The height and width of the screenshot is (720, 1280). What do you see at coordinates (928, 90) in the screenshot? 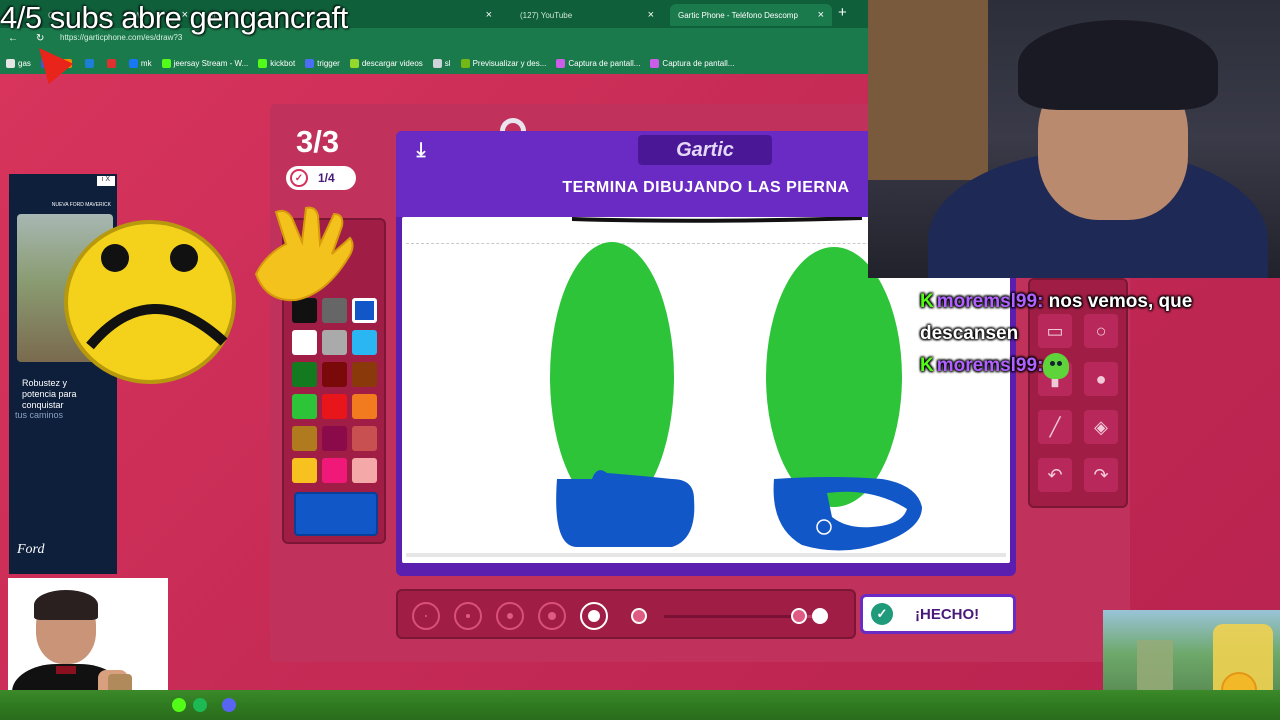
I see `webcam-background` at bounding box center [928, 90].